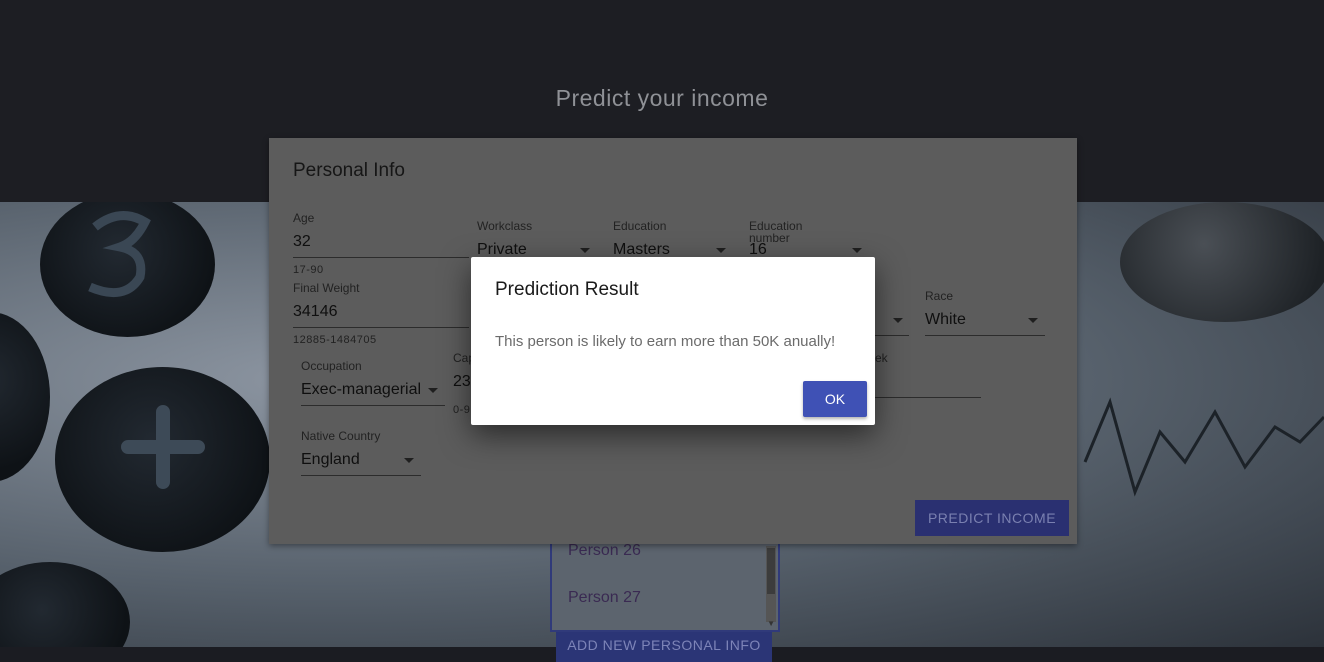 The width and height of the screenshot is (1324, 662). I want to click on race-value: White, so click(945, 320).